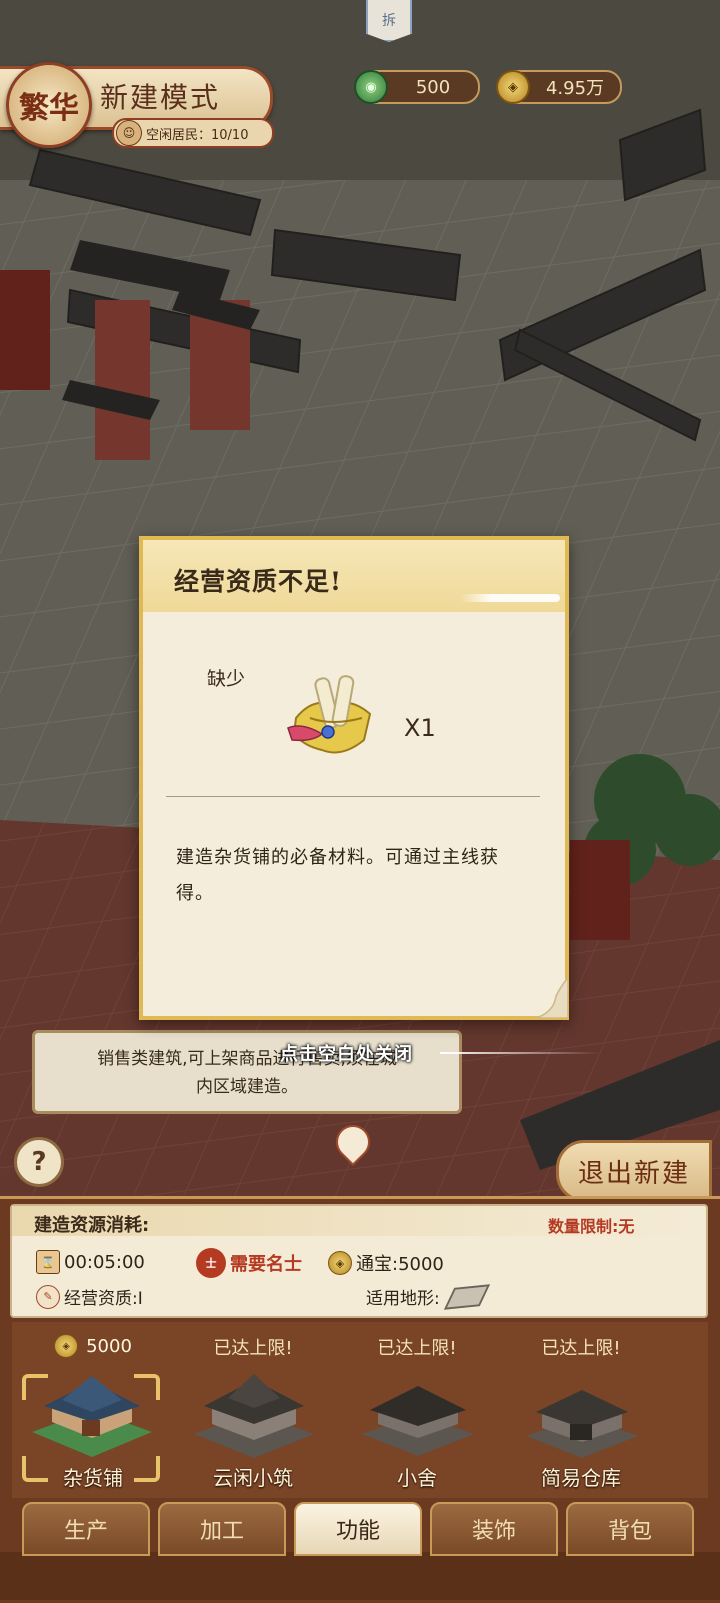  What do you see at coordinates (332, 714) in the screenshot?
I see `scroll-icon` at bounding box center [332, 714].